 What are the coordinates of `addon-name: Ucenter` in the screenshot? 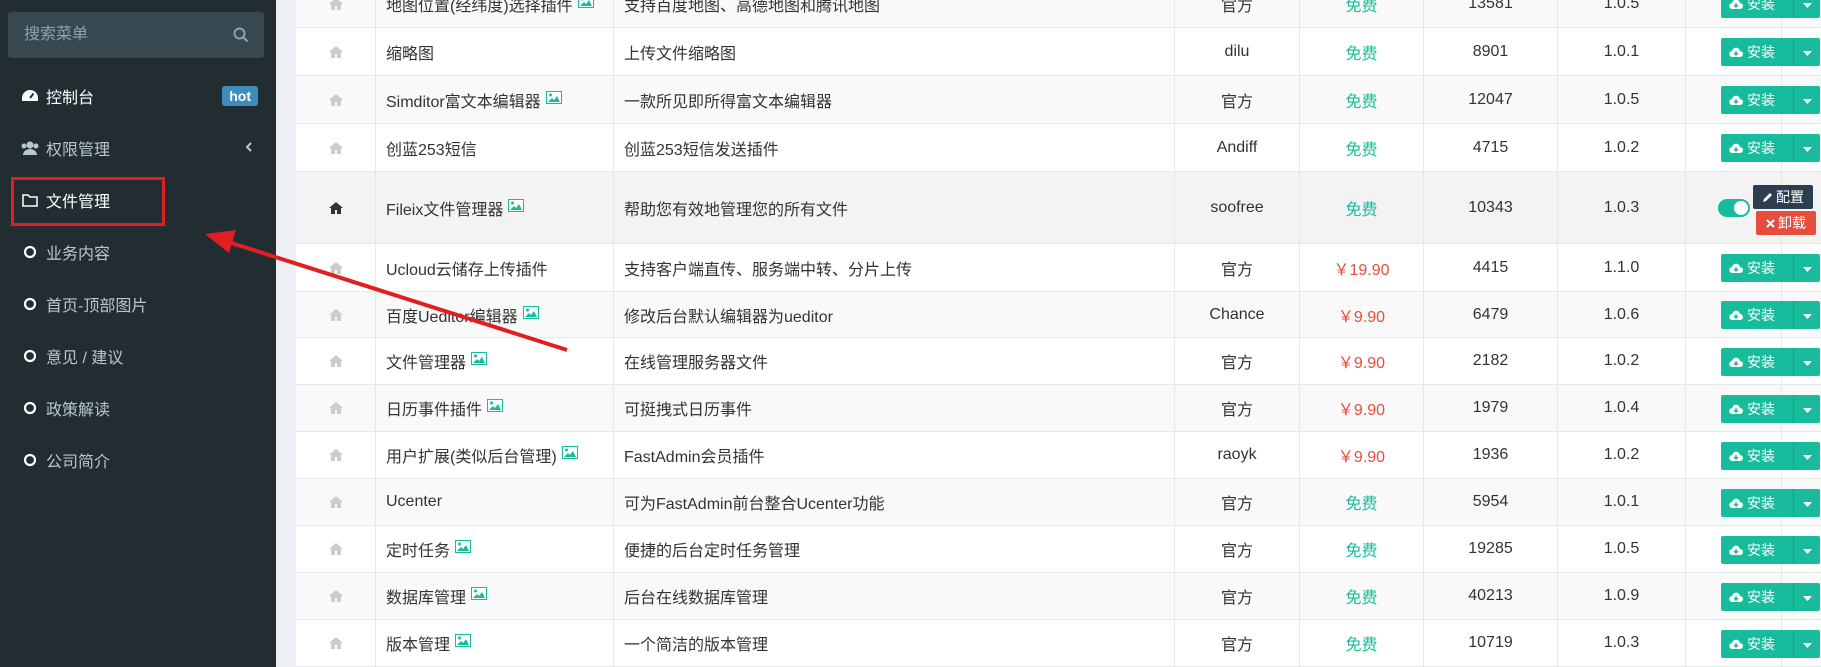 It's located at (414, 501).